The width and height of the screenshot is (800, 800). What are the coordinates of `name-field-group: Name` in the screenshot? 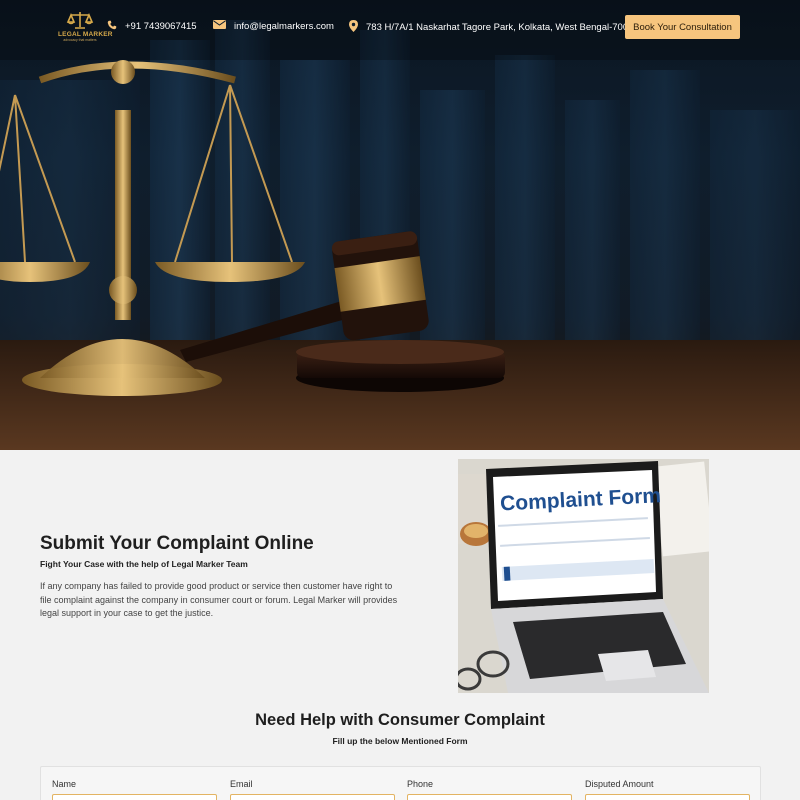 It's located at (134, 789).